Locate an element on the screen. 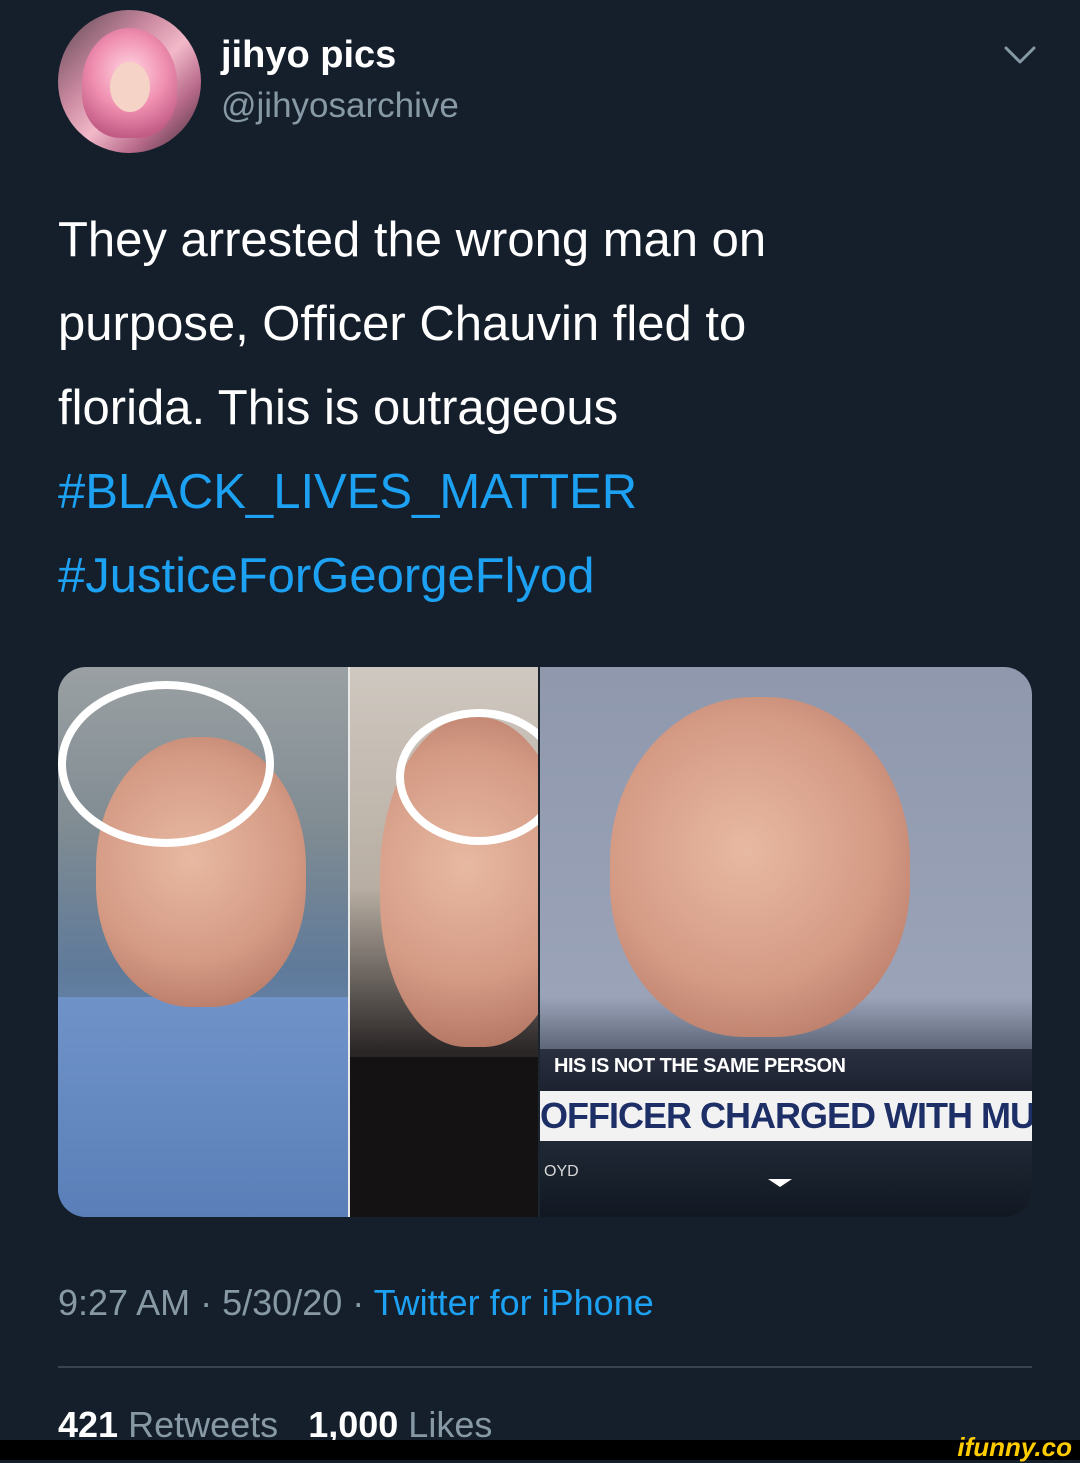 The image size is (1080, 1463). tweet-text-line: florida. This is outrageous is located at coordinates (338, 408).